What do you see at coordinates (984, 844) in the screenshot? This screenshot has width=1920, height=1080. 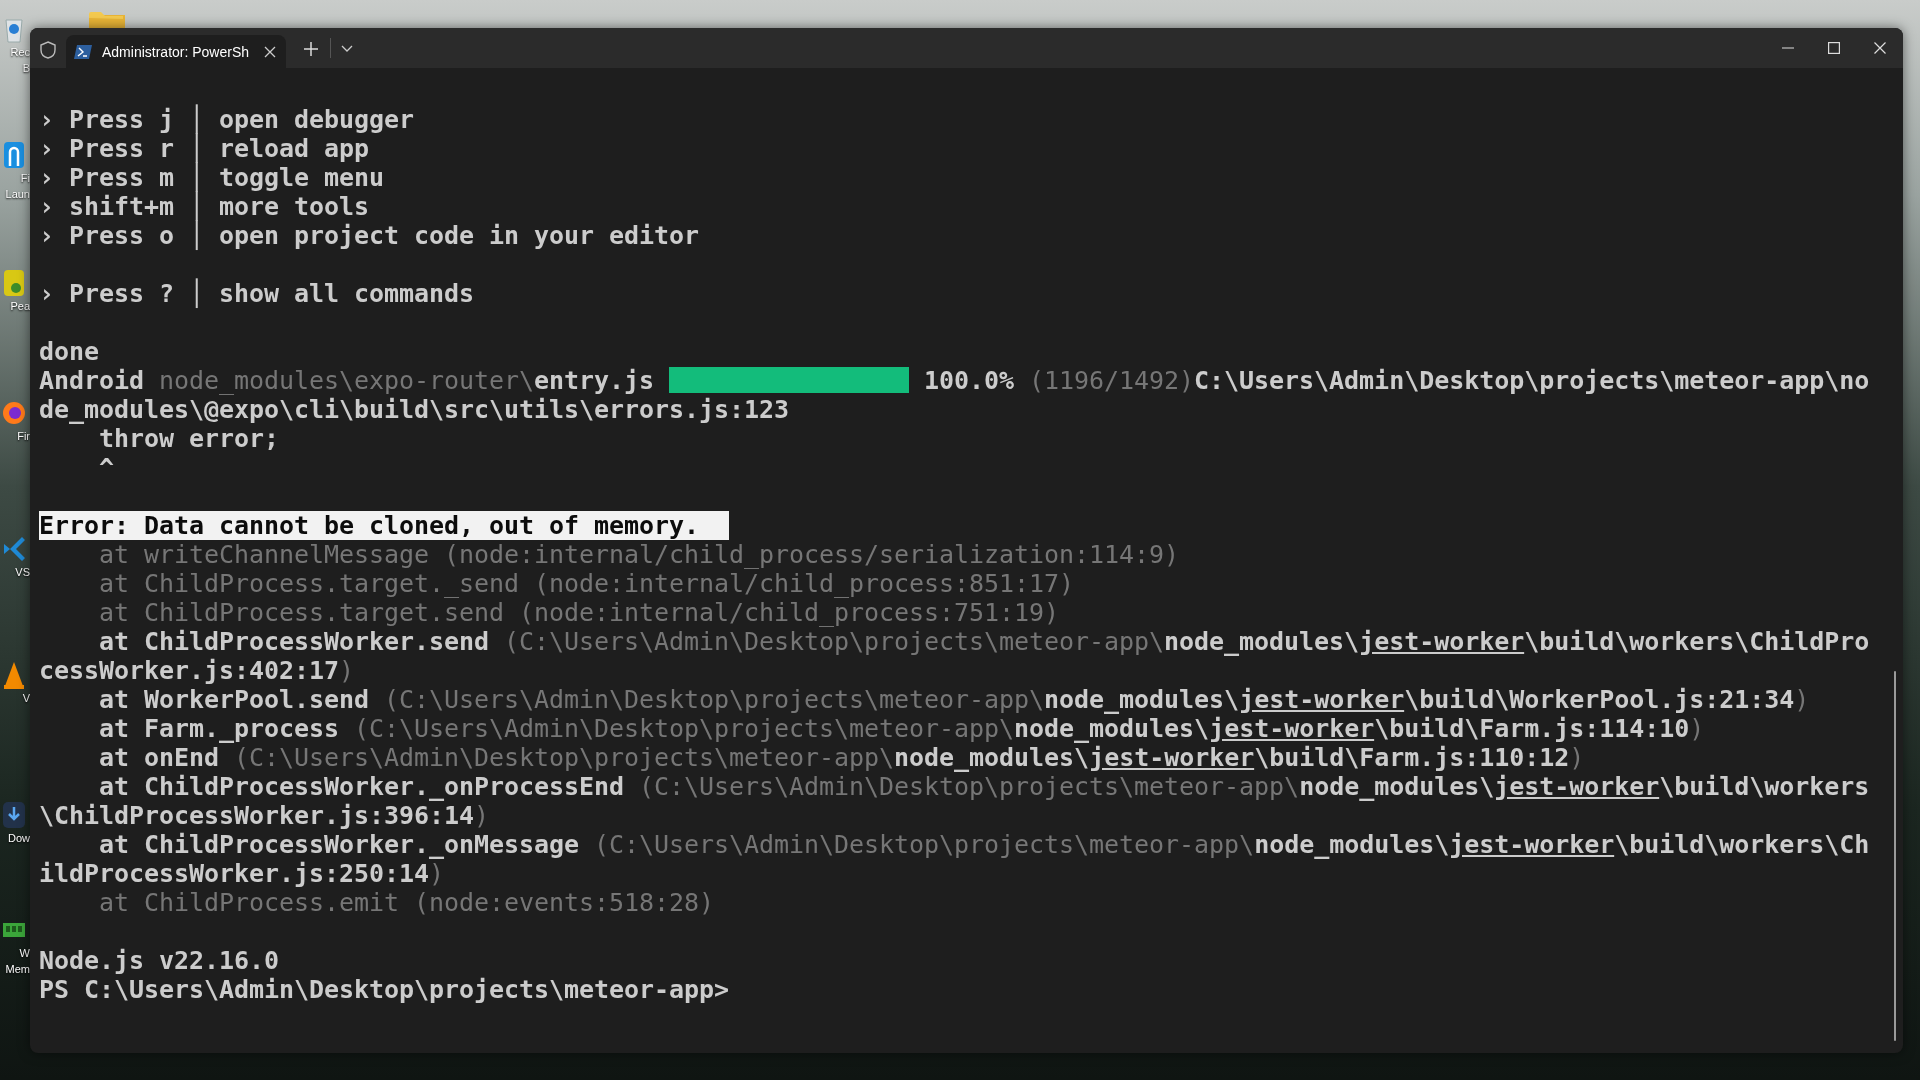 I see `terminal-line: at ChildProcessWorker._onMessage (C:\Users\Admin\Desktop\projects\meteor-app\node_modules\jest-worker\build\workers\Ch` at bounding box center [984, 844].